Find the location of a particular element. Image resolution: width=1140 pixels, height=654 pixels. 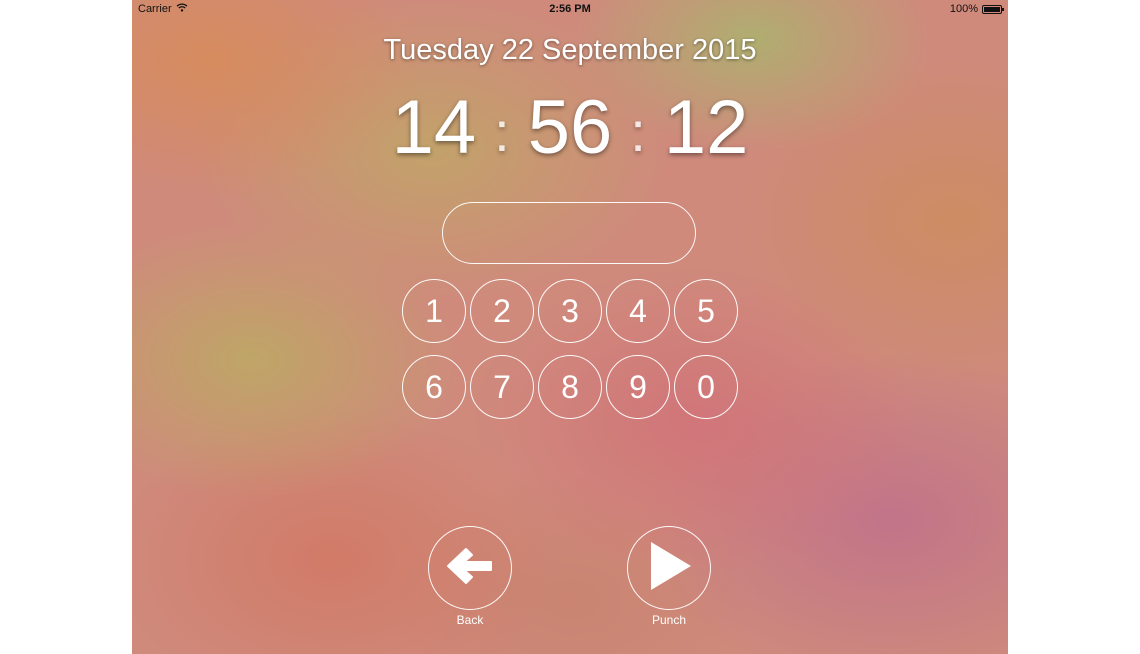

battery-icon is located at coordinates (993, 9).